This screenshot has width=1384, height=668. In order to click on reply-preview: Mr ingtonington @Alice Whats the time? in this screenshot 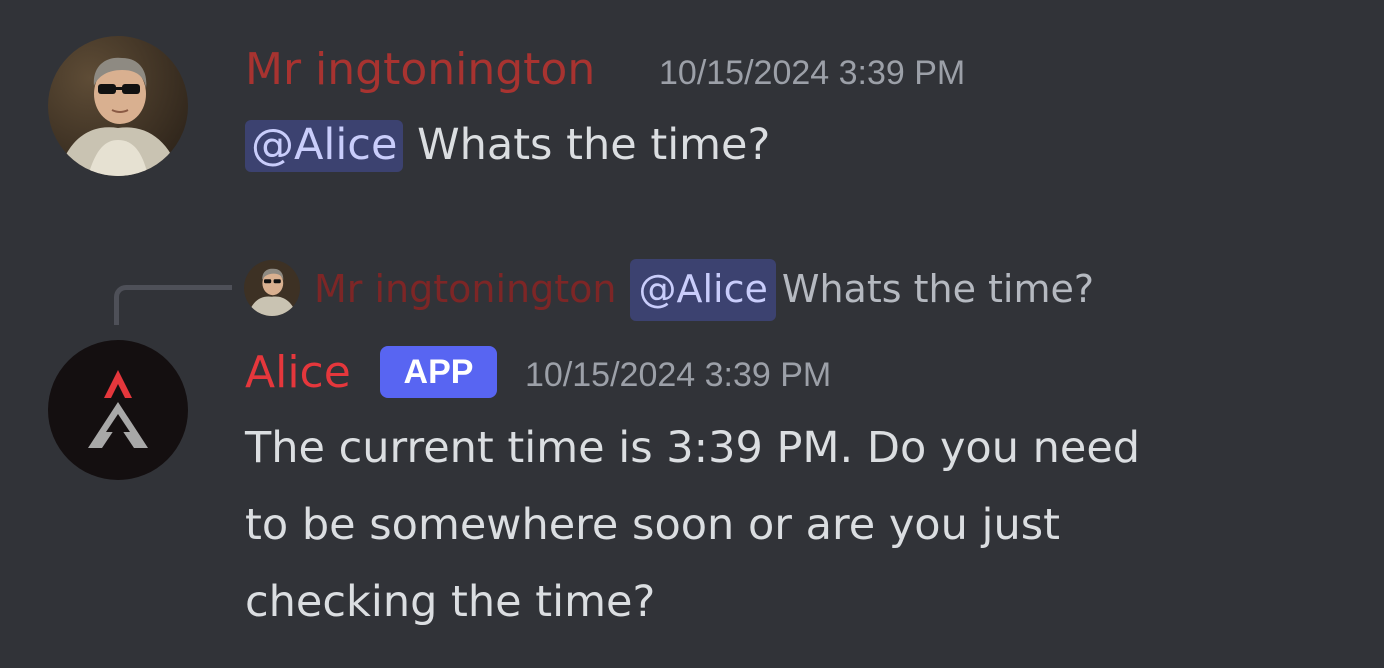, I will do `click(704, 289)`.